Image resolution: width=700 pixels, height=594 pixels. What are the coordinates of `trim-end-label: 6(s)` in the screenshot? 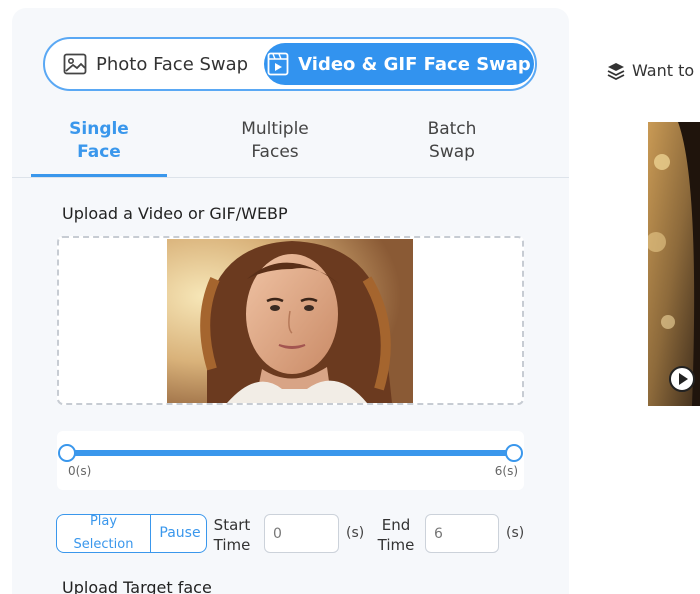 It's located at (506, 471).